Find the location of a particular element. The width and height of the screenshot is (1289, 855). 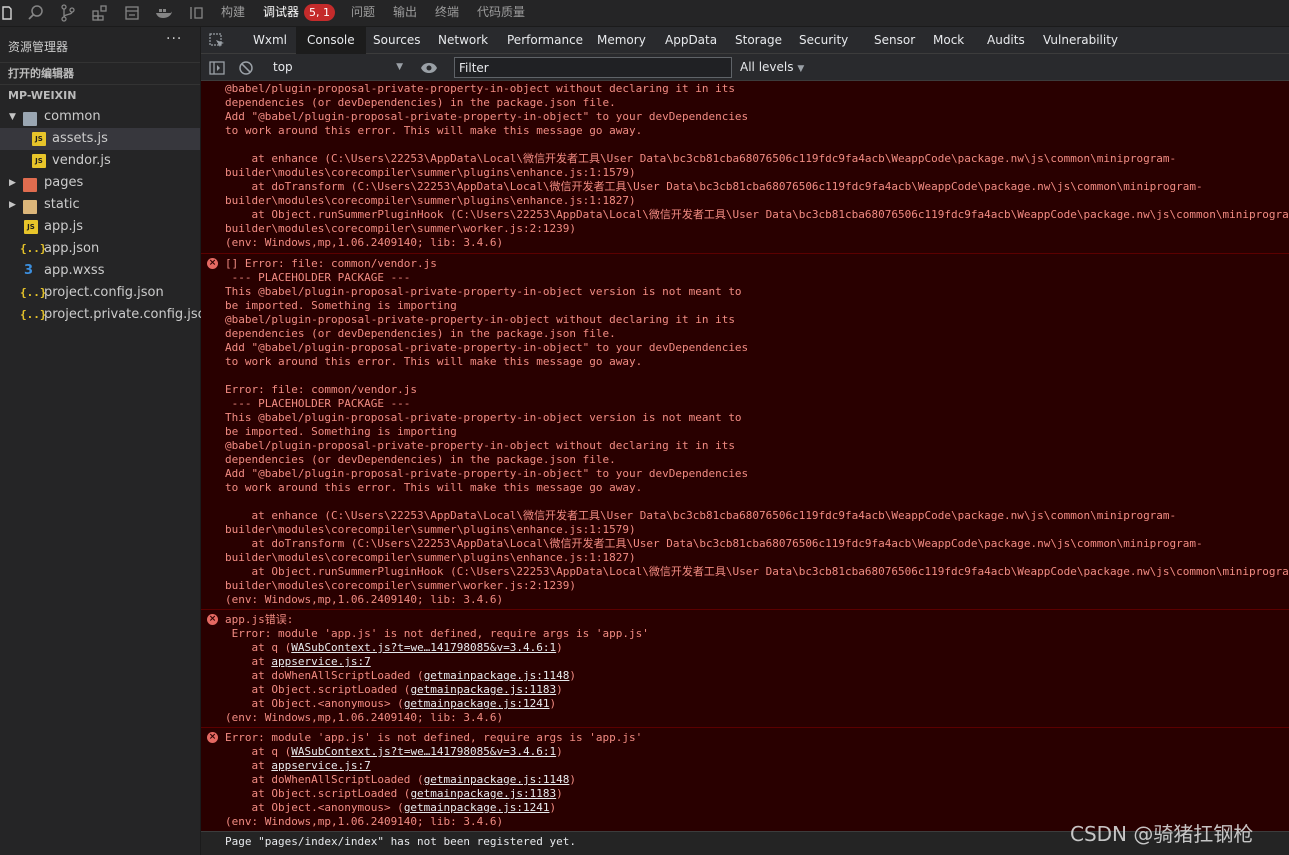

docker-icon is located at coordinates (164, 13).